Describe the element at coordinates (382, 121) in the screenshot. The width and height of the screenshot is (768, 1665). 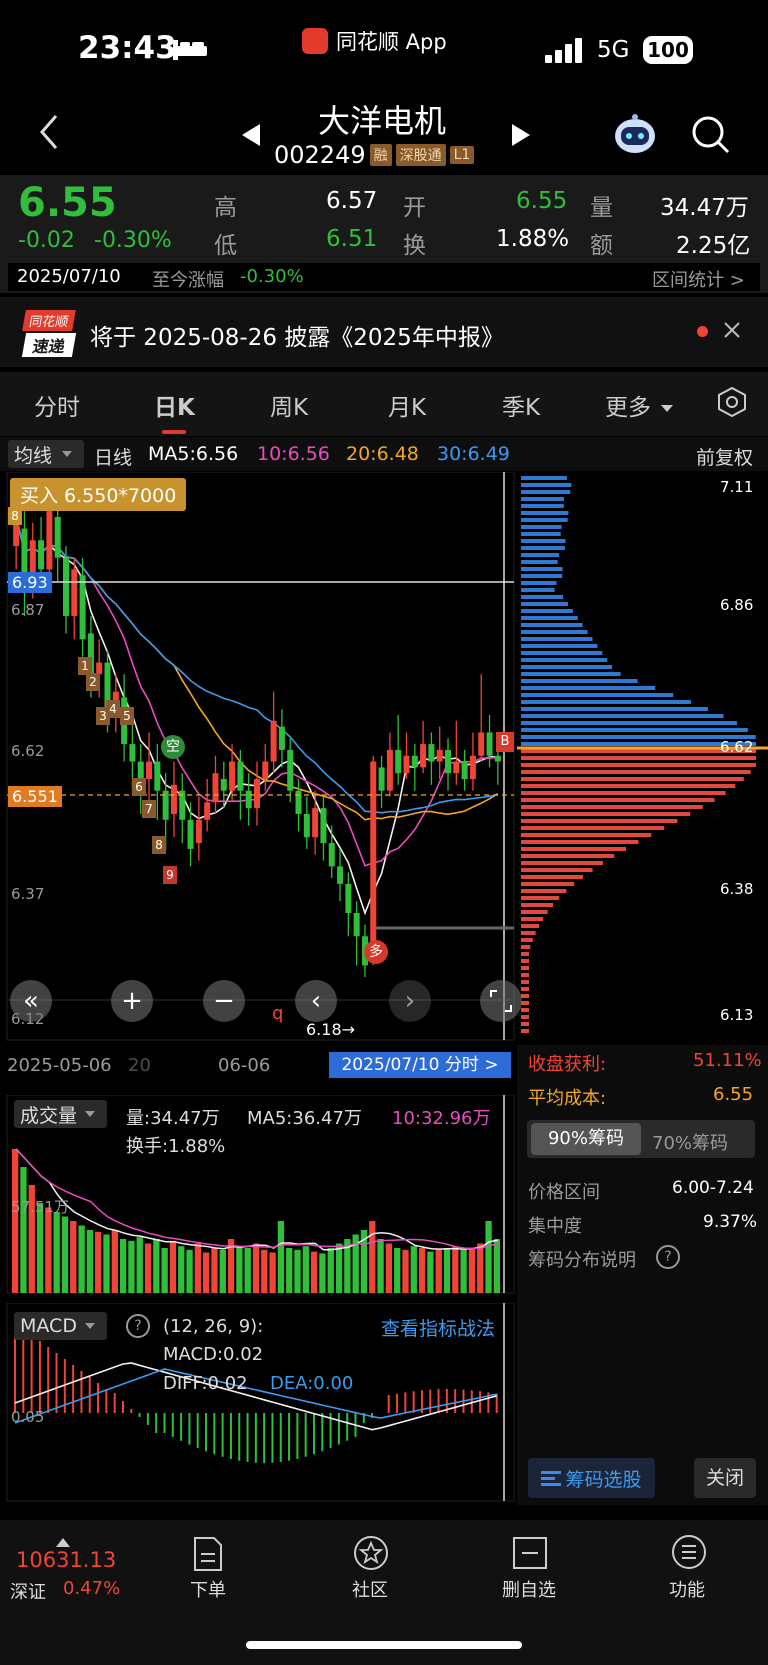
I see `stock-name: 大洋电机` at that location.